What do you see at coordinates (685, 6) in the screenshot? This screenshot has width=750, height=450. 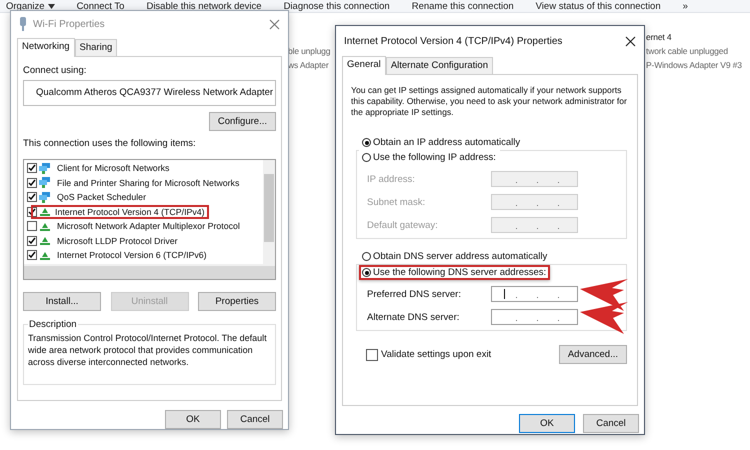 I see `toolbar-button: »` at bounding box center [685, 6].